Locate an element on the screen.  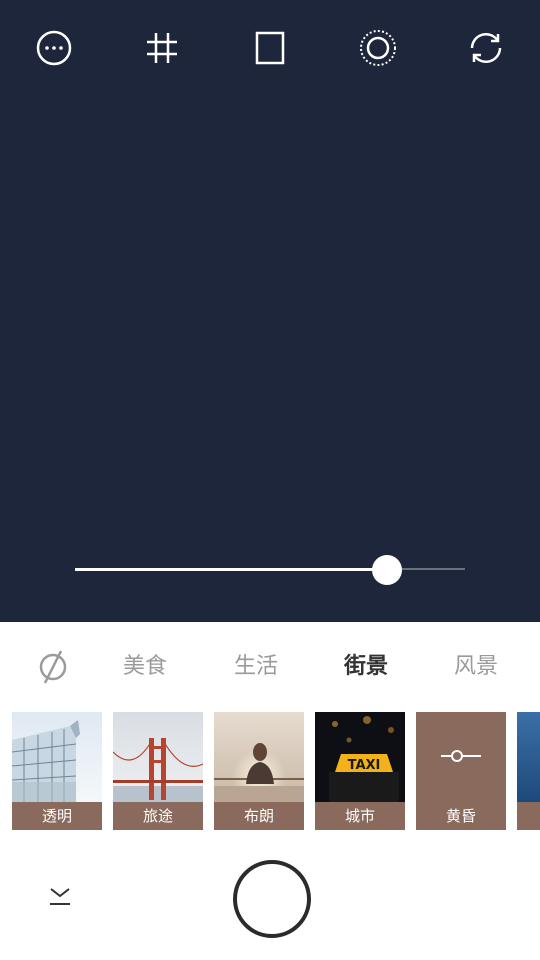
filter-strip: 透明 旅途 布朗 TAXI 城市 黄昏 is located at coordinates (276, 772).